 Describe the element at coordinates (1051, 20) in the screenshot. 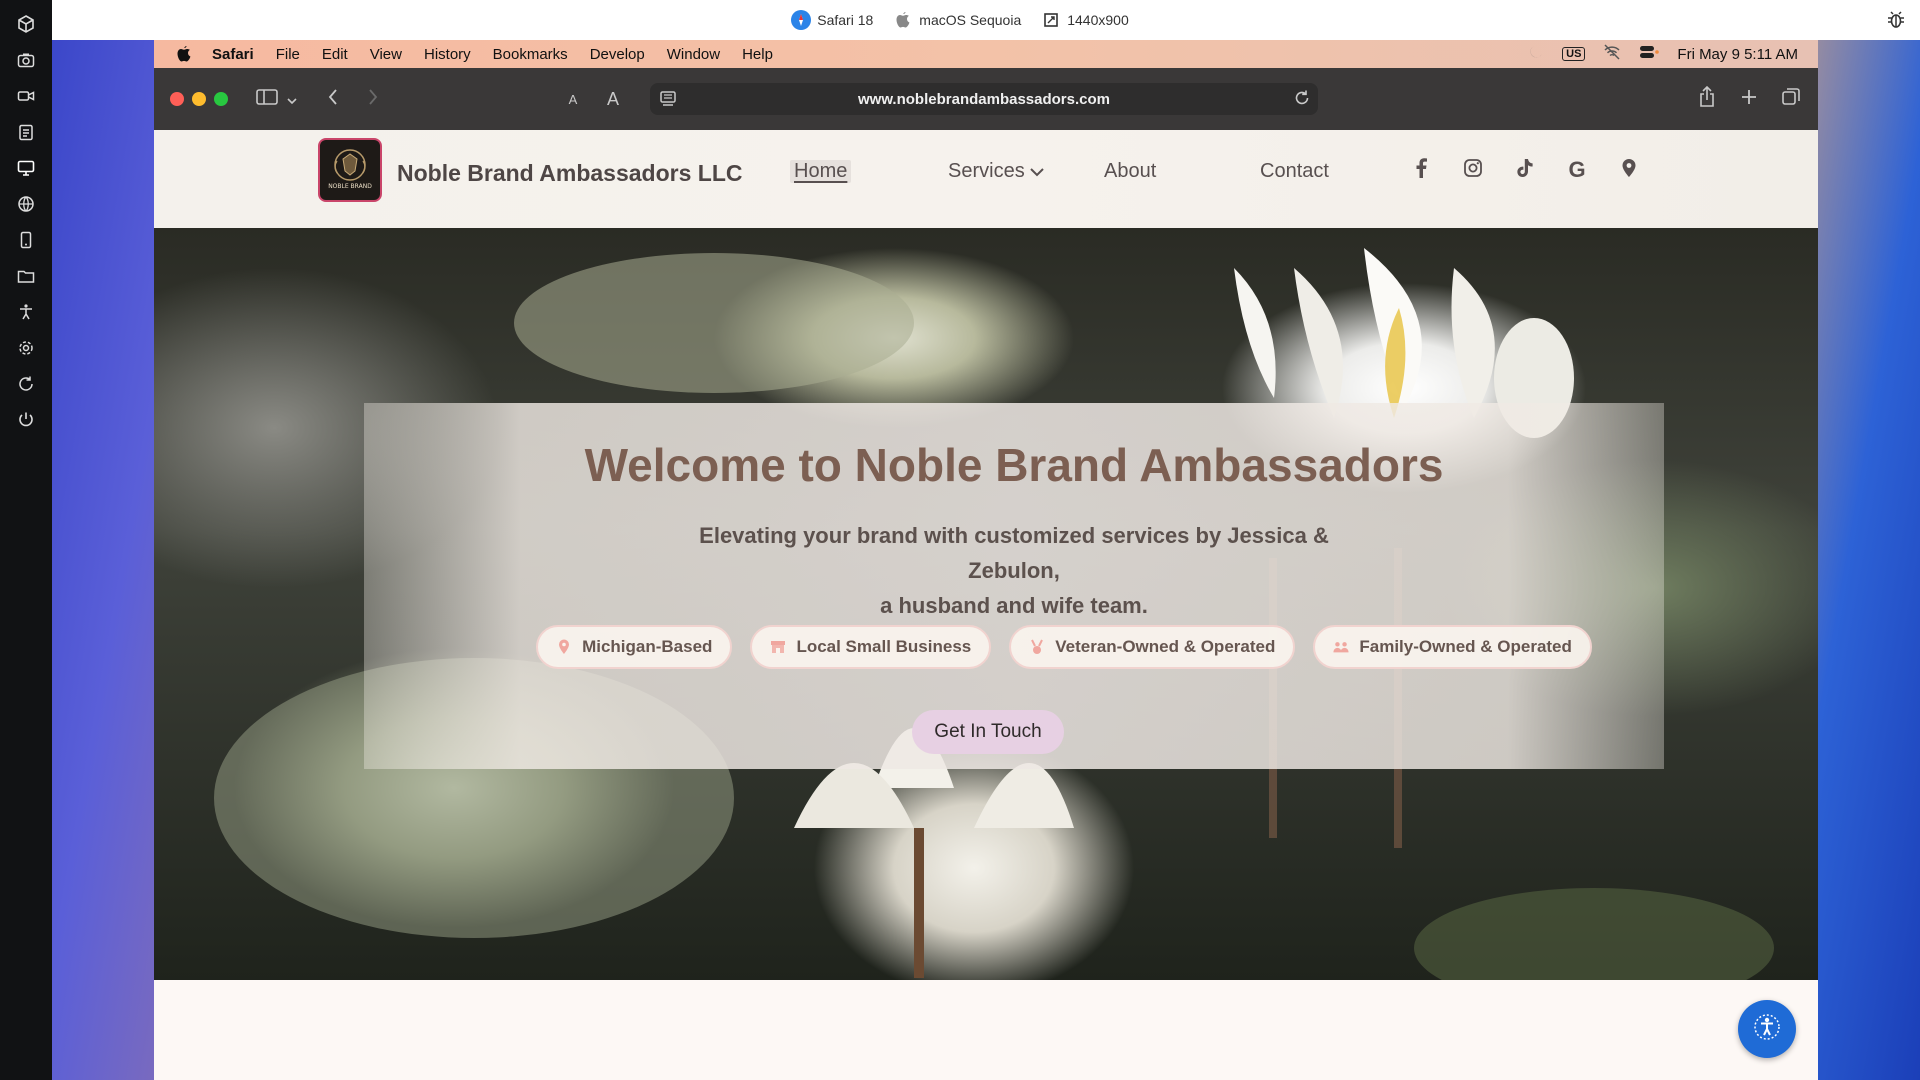

I see `resize-icon` at that location.